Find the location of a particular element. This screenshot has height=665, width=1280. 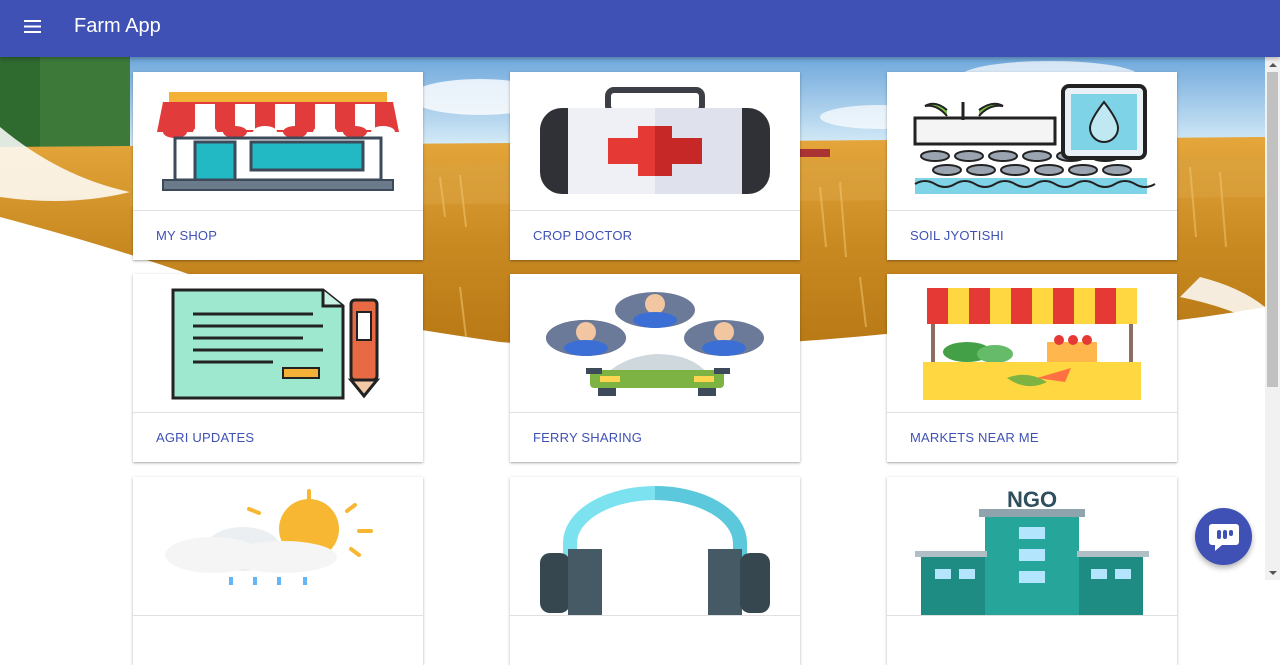

card-agri-updates: AGRI UPDATES is located at coordinates (278, 368).